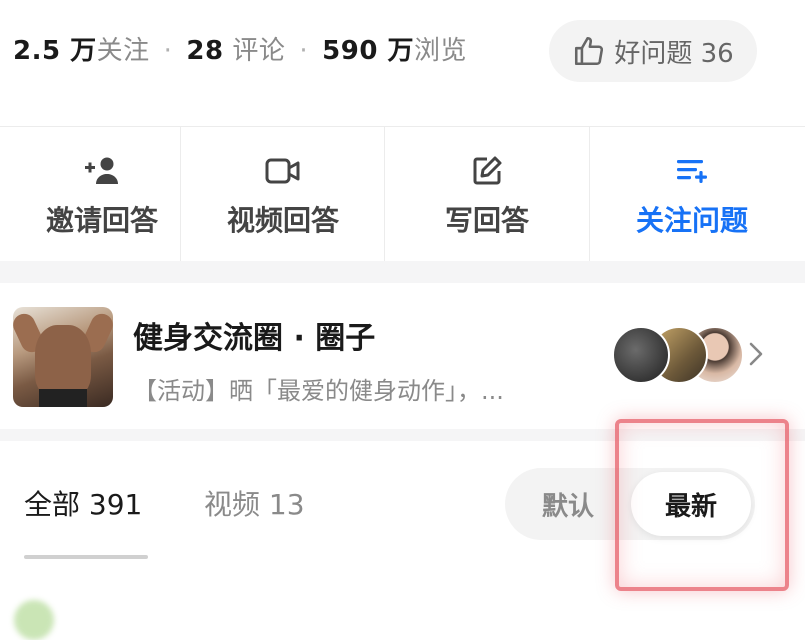 This screenshot has height=640, width=805. Describe the element at coordinates (83, 503) in the screenshot. I see `tab-all-answers: 全部 391` at that location.